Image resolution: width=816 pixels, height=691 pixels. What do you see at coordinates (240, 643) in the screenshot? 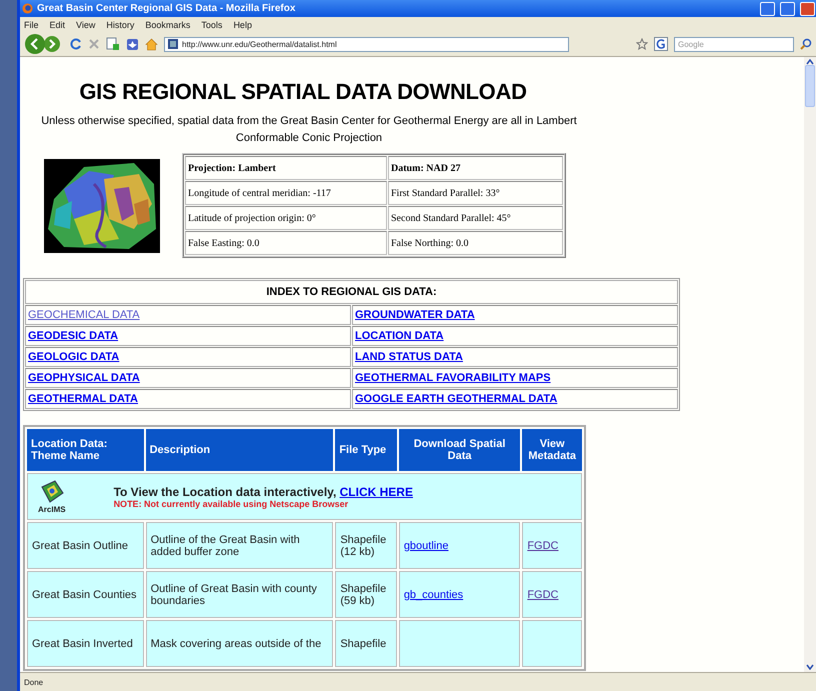
I see `table-cell: Mask covering areas outside of the` at bounding box center [240, 643].